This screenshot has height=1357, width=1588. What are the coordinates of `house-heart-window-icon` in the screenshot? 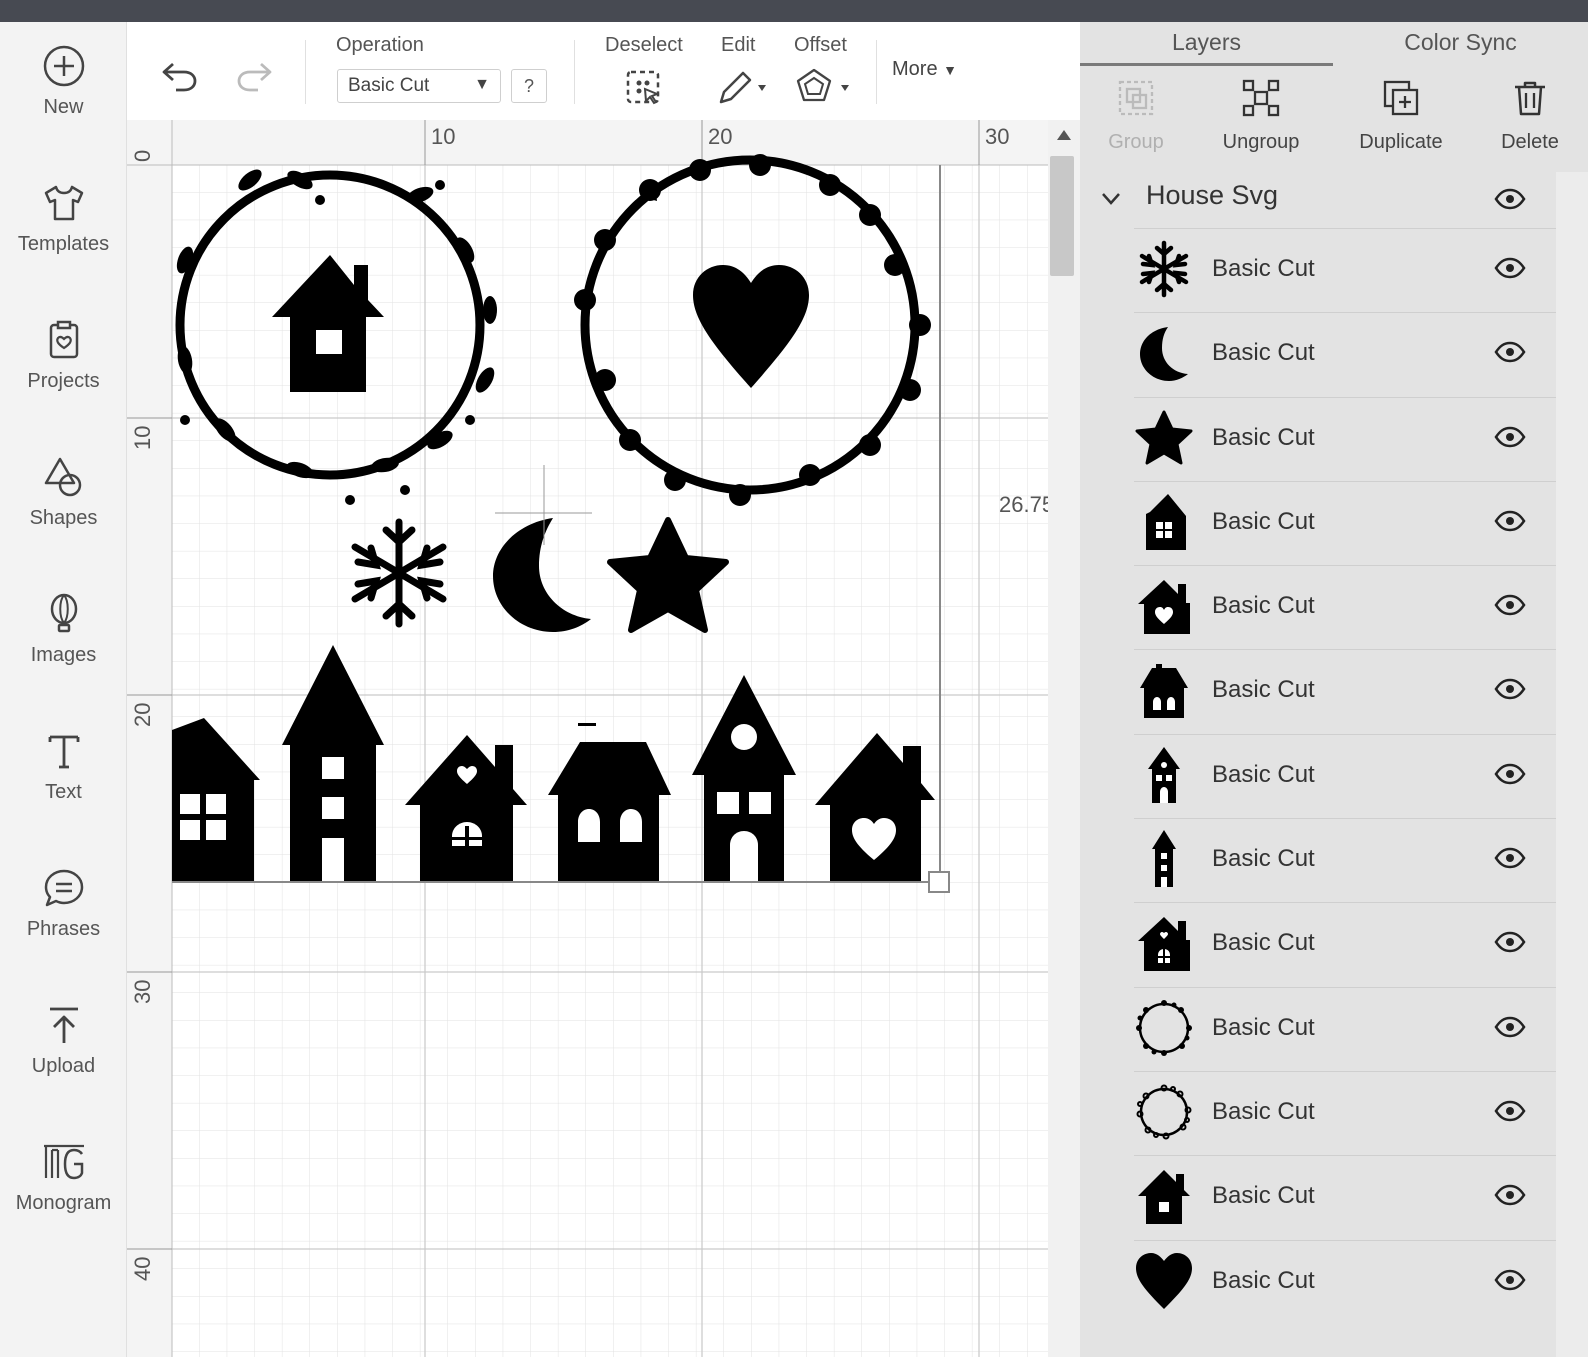 It's located at (1164, 944).